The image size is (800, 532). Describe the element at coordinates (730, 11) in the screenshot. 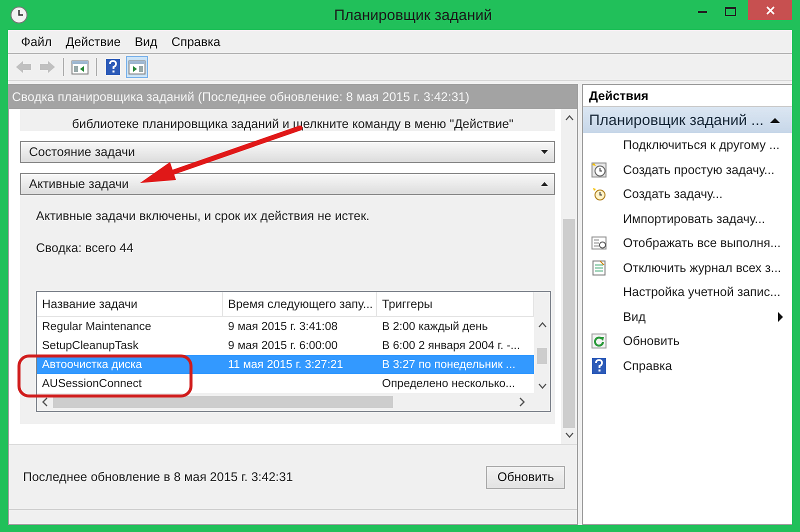

I see `maximize-icon` at that location.